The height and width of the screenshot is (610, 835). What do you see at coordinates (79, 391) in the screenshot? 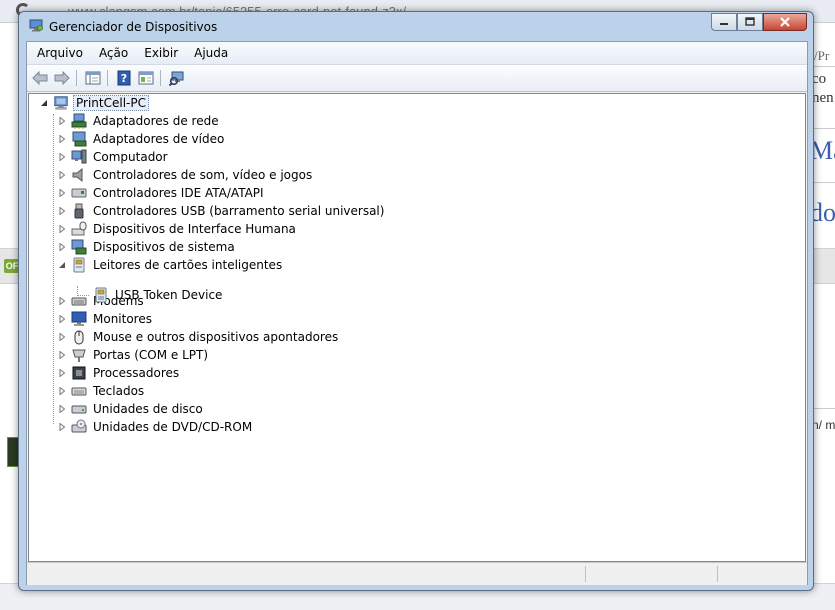
I see `keyboard-icon` at bounding box center [79, 391].